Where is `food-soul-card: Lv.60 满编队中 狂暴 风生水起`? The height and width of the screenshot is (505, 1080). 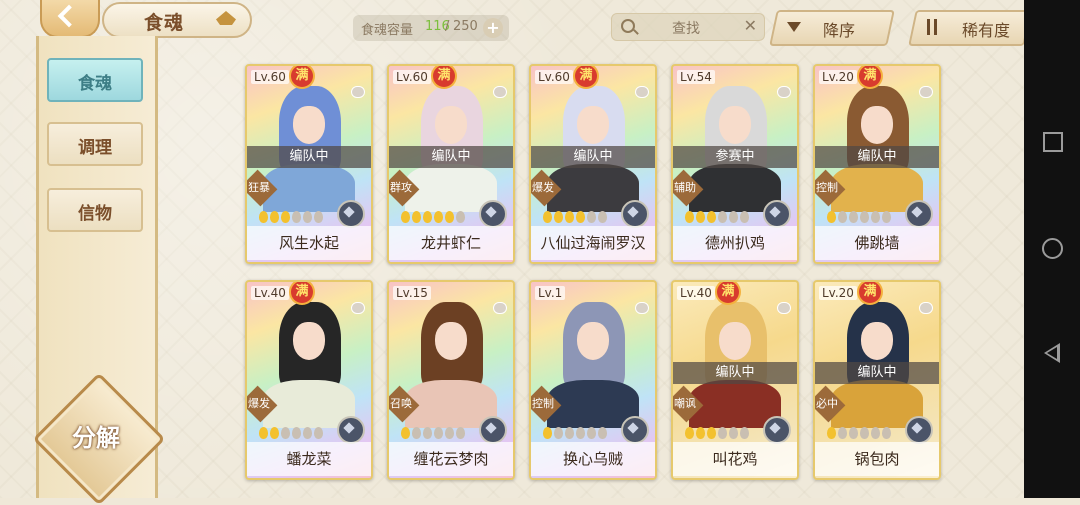 food-soul-card: Lv.60 满编队中 狂暴 风生水起 is located at coordinates (309, 164).